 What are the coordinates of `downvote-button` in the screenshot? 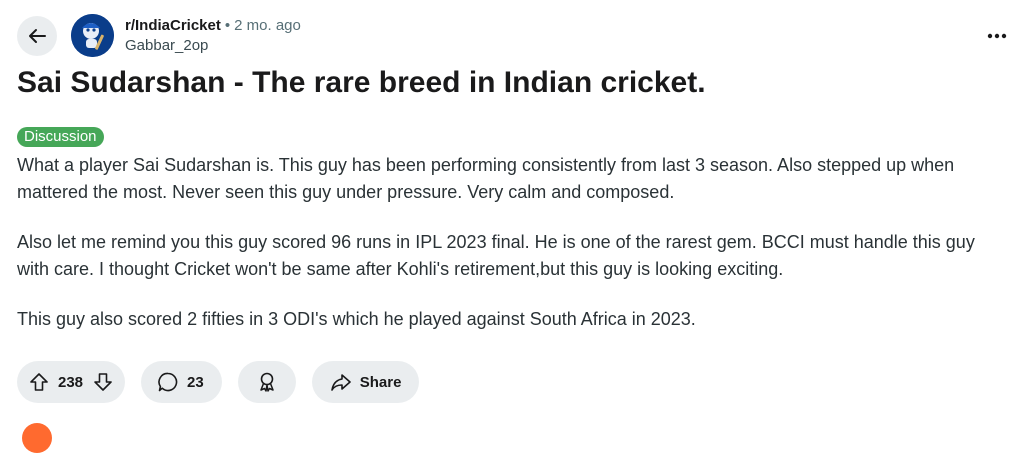 It's located at (103, 382).